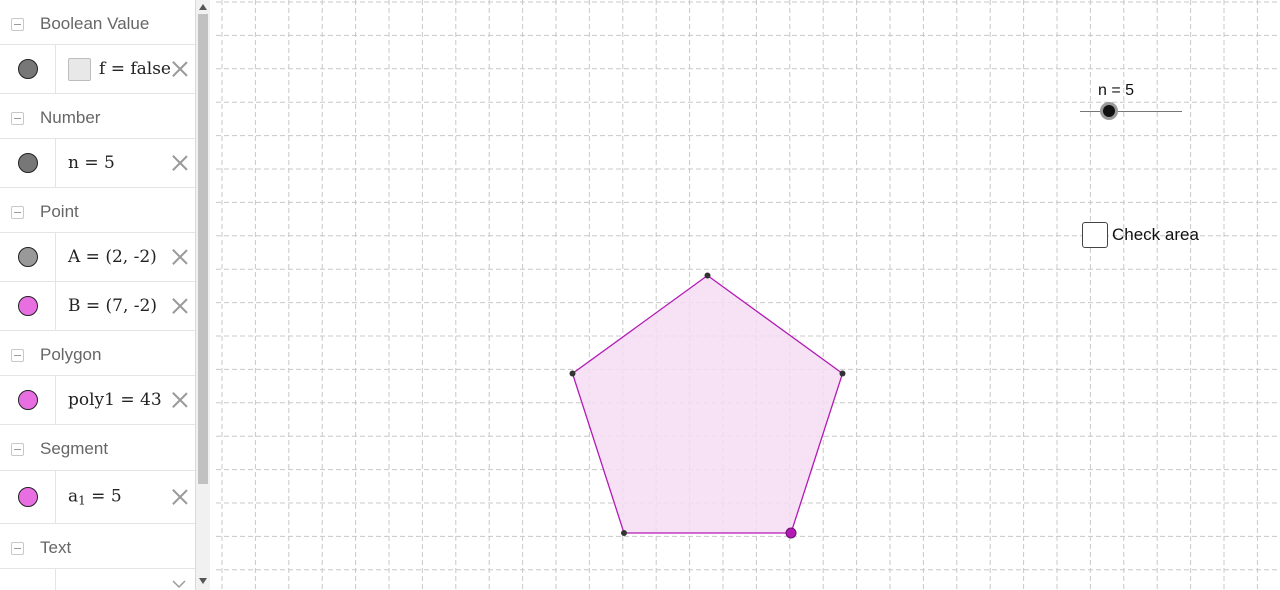  Describe the element at coordinates (97, 212) in the screenshot. I see `group-header-point: Point` at that location.